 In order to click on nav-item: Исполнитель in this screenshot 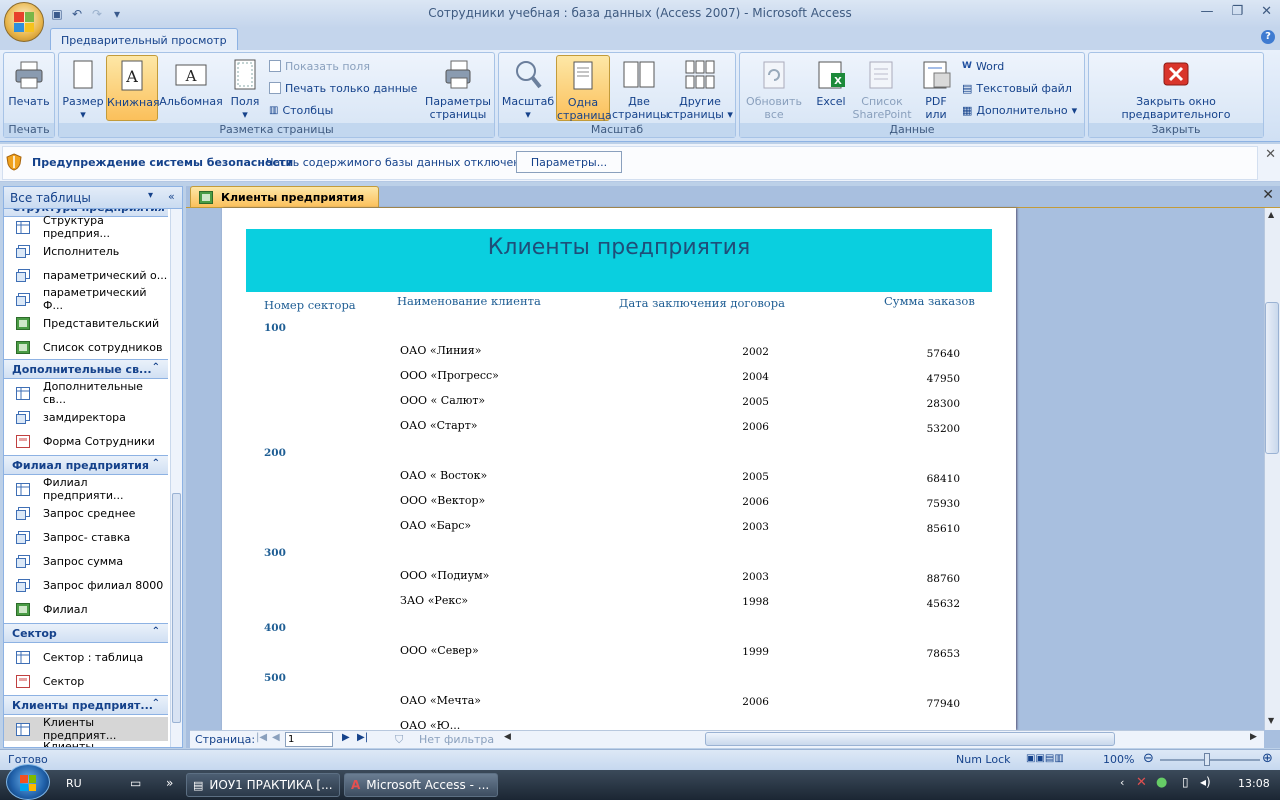, I will do `click(86, 251)`.